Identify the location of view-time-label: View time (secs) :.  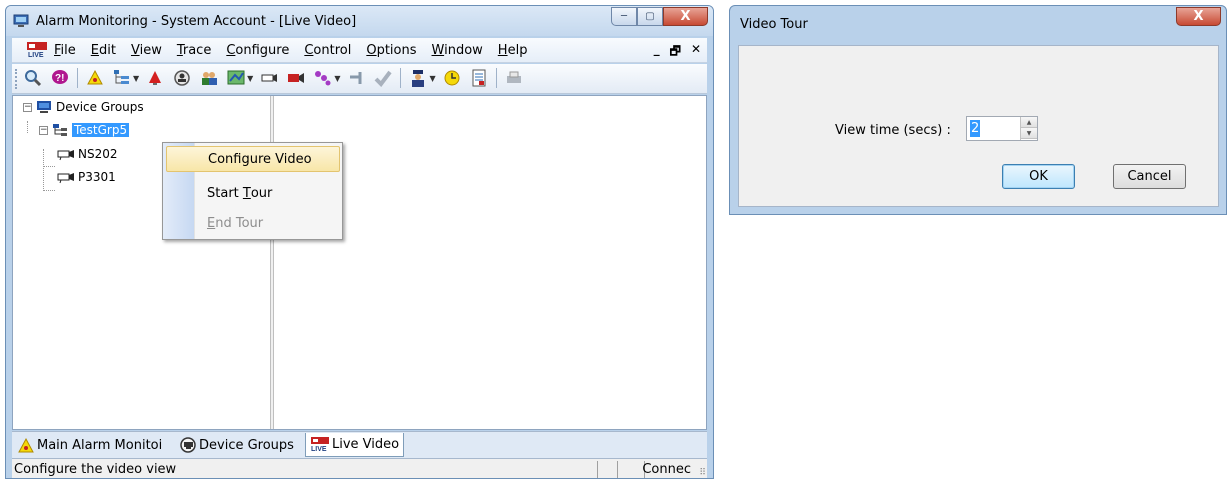
(893, 130).